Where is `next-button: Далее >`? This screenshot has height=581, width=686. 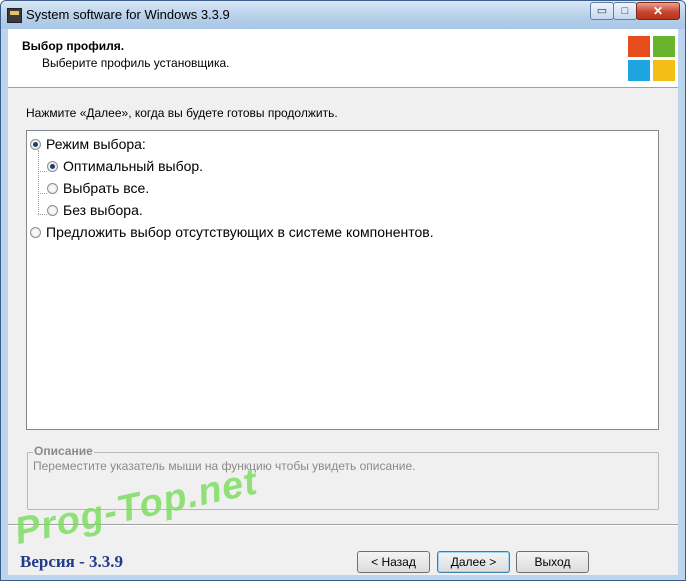 next-button: Далее > is located at coordinates (473, 562).